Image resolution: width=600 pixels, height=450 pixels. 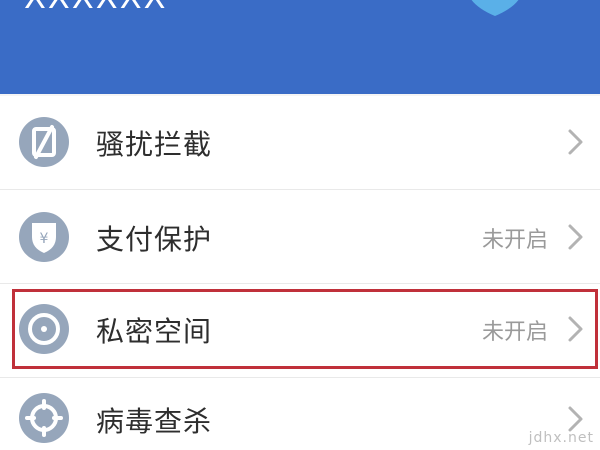 What do you see at coordinates (154, 144) in the screenshot?
I see `menu-item-label: 骚扰拦截` at bounding box center [154, 144].